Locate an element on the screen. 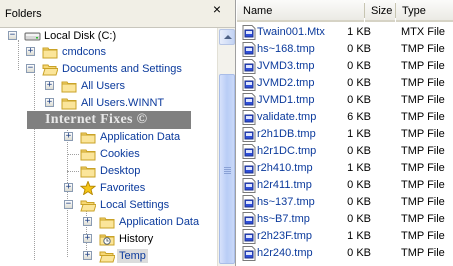 The width and height of the screenshot is (453, 266). tree-node-label: Application Data is located at coordinates (159, 222).